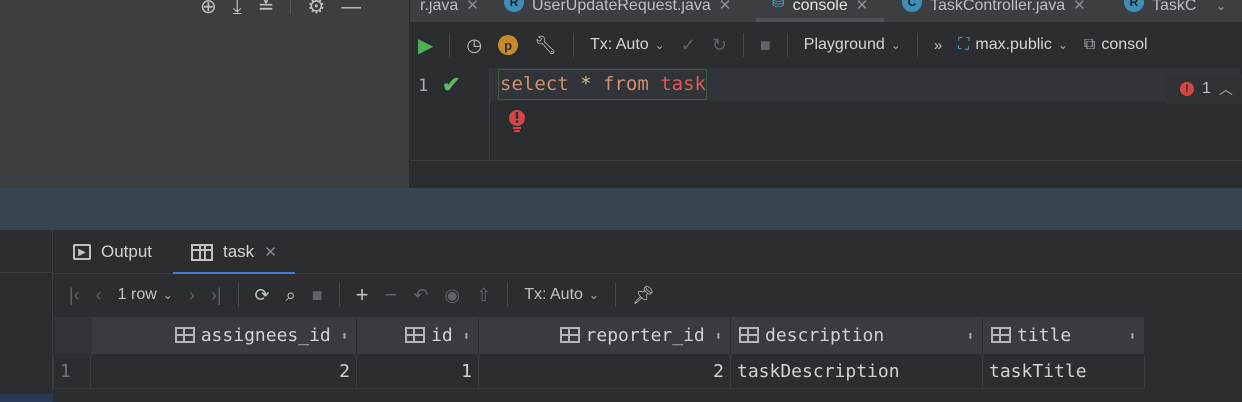  What do you see at coordinates (852, 45) in the screenshot?
I see `playground-dropdown: Playground ⌄` at bounding box center [852, 45].